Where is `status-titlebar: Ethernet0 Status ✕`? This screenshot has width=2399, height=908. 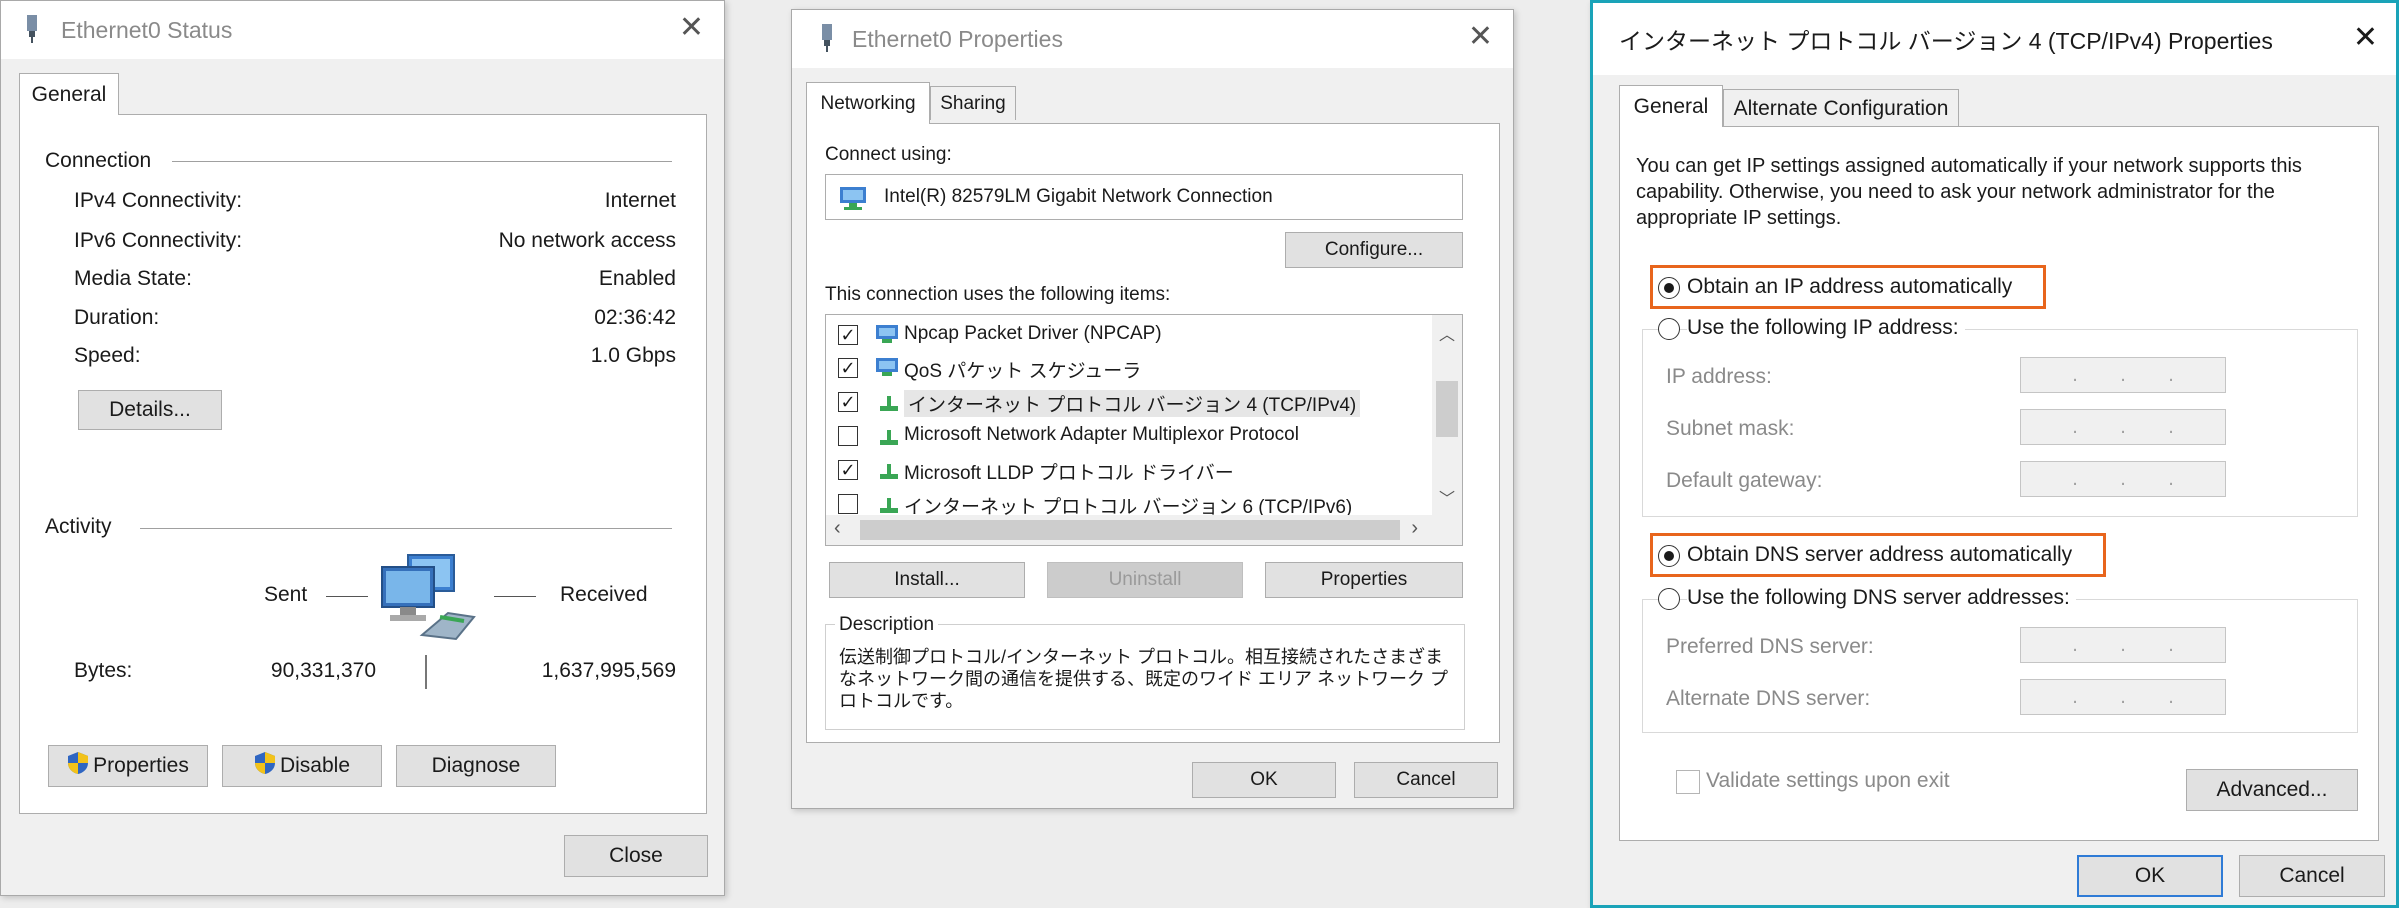 status-titlebar: Ethernet0 Status ✕ is located at coordinates (362, 30).